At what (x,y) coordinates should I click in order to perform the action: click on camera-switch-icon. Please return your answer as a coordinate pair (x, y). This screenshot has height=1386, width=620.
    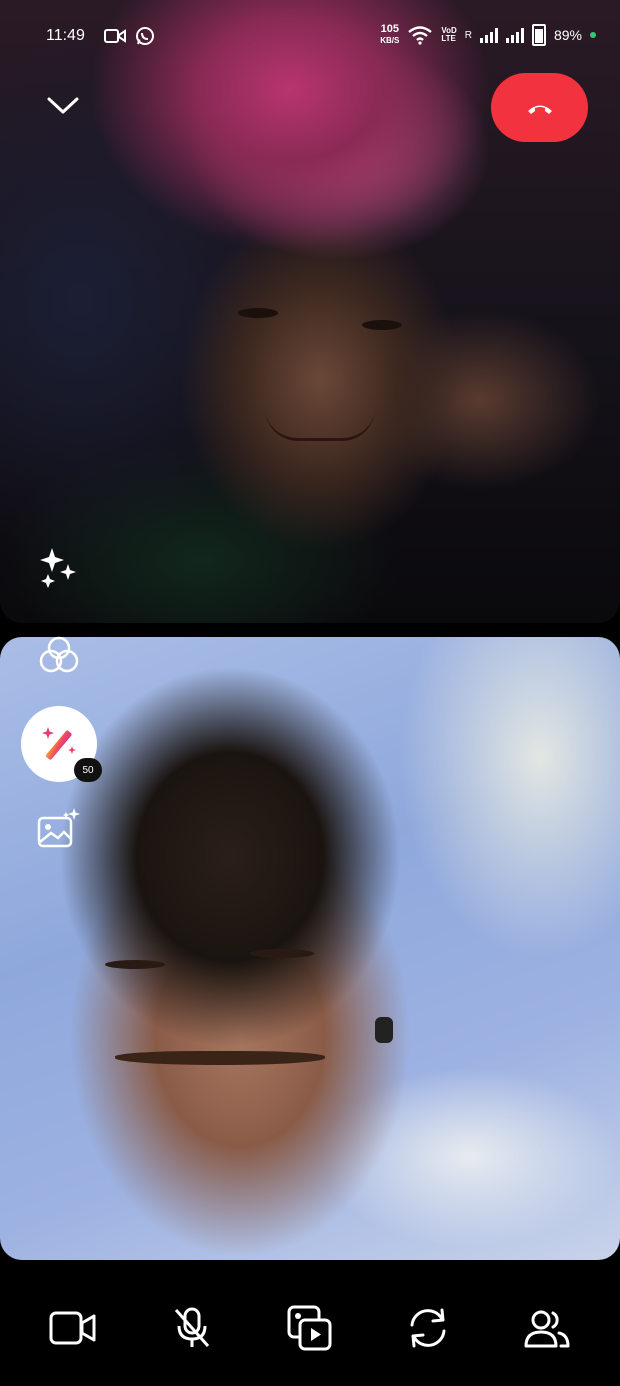
    Looking at the image, I should click on (428, 1328).